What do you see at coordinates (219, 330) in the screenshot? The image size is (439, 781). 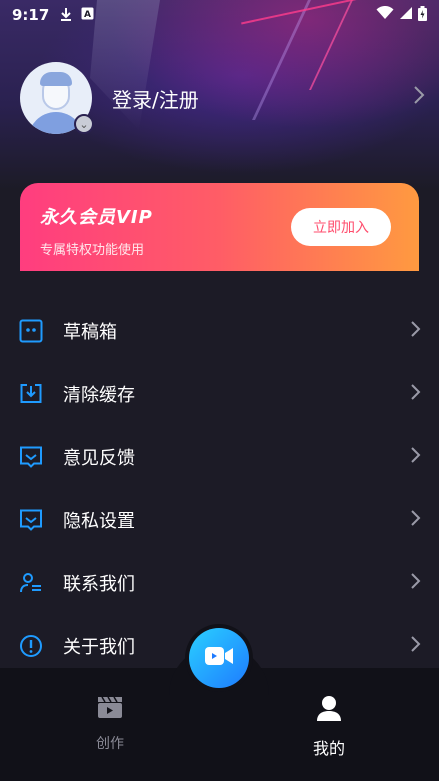 I see `menu-item-drafts: 草稿箱` at bounding box center [219, 330].